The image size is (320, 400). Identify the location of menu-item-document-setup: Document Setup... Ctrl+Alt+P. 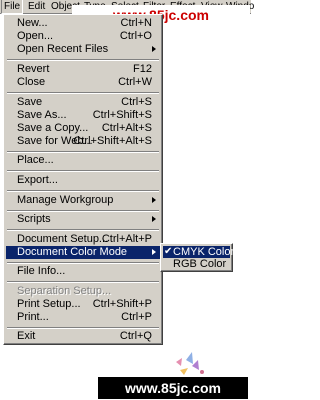
(83, 239).